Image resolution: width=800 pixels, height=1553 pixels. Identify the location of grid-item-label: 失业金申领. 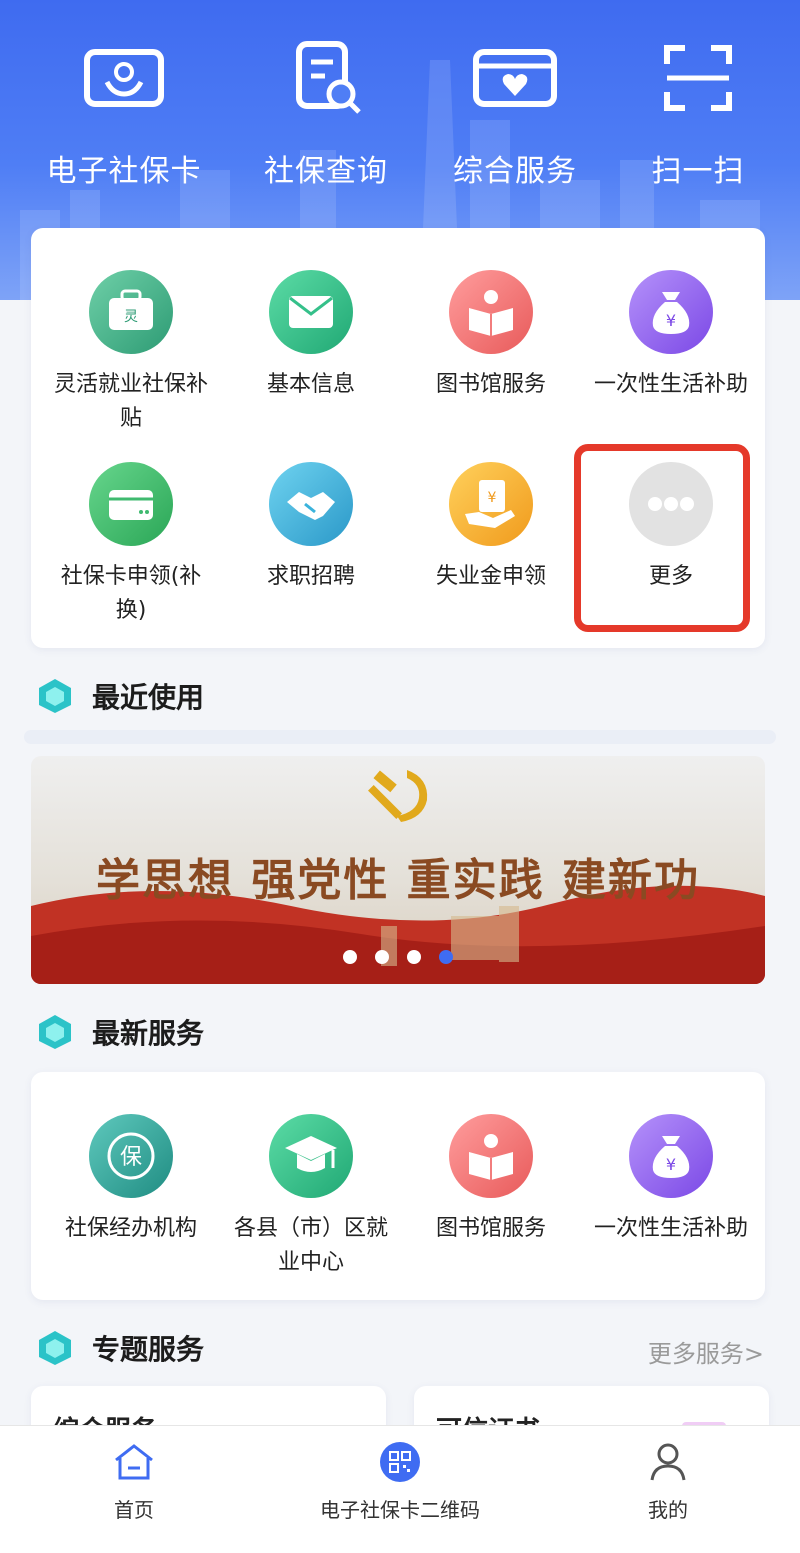
(490, 576).